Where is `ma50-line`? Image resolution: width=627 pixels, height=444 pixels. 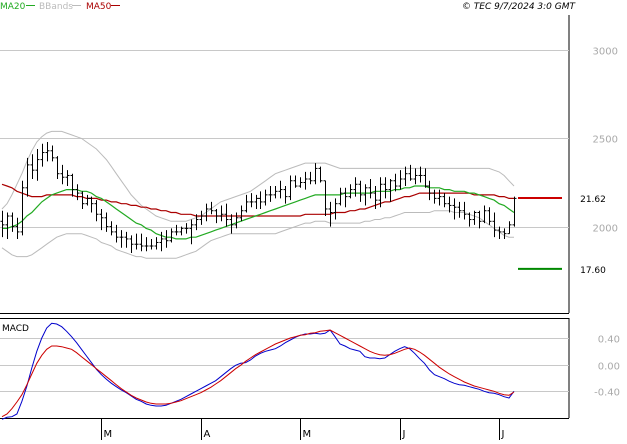 ma50-line is located at coordinates (257, 200).